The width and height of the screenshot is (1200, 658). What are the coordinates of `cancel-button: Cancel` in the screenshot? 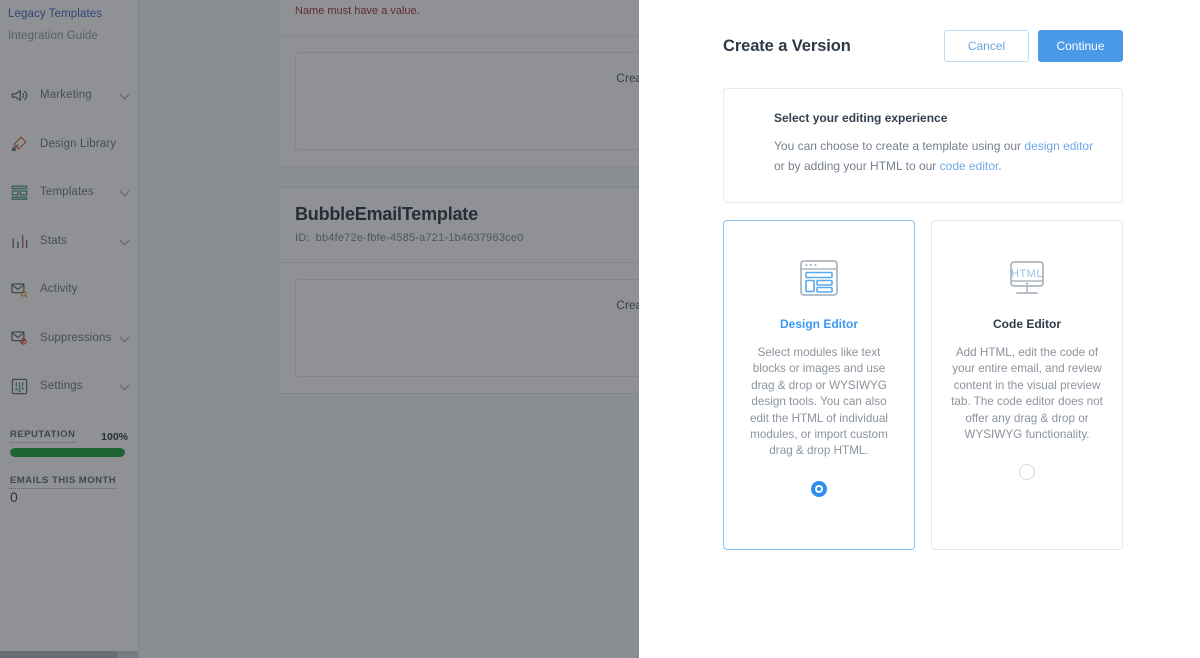 It's located at (986, 46).